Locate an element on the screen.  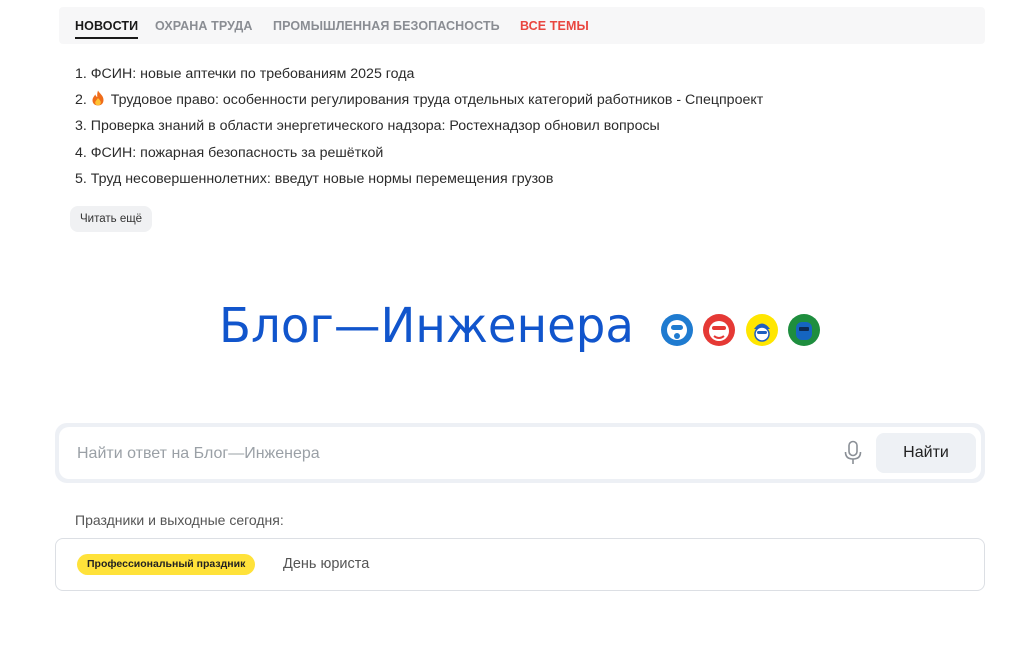
blog-engineer-logo: Блог—Инженера is located at coordinates (426, 326).